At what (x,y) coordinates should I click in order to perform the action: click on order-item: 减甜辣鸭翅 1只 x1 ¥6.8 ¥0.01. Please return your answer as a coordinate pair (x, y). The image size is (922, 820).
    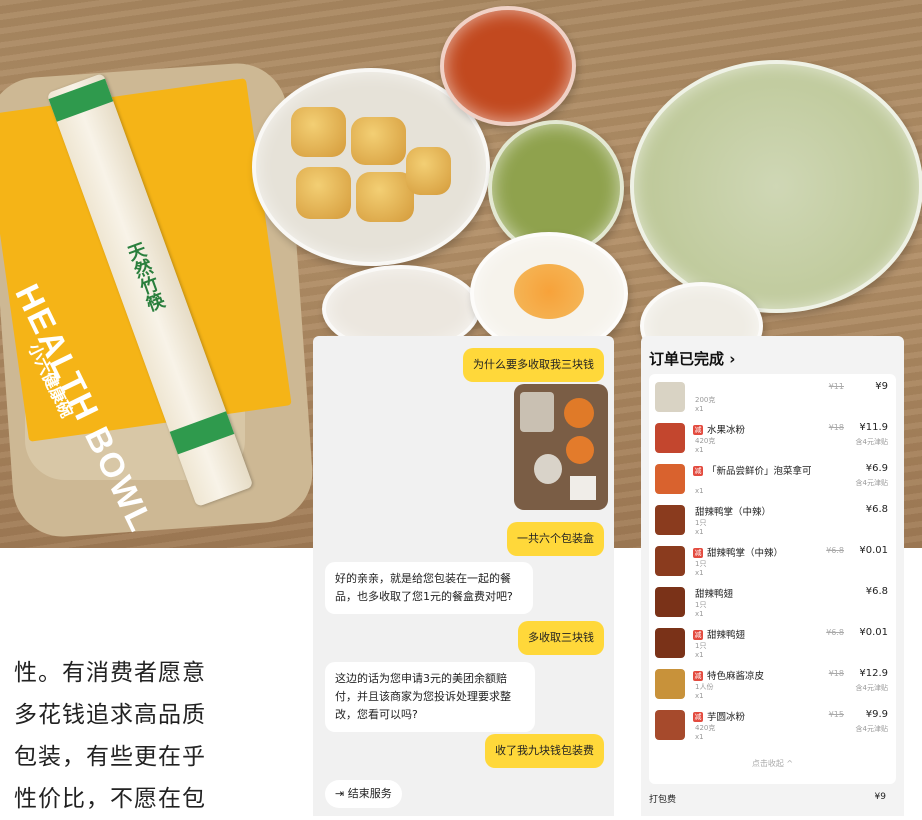
    Looking at the image, I should click on (772, 648).